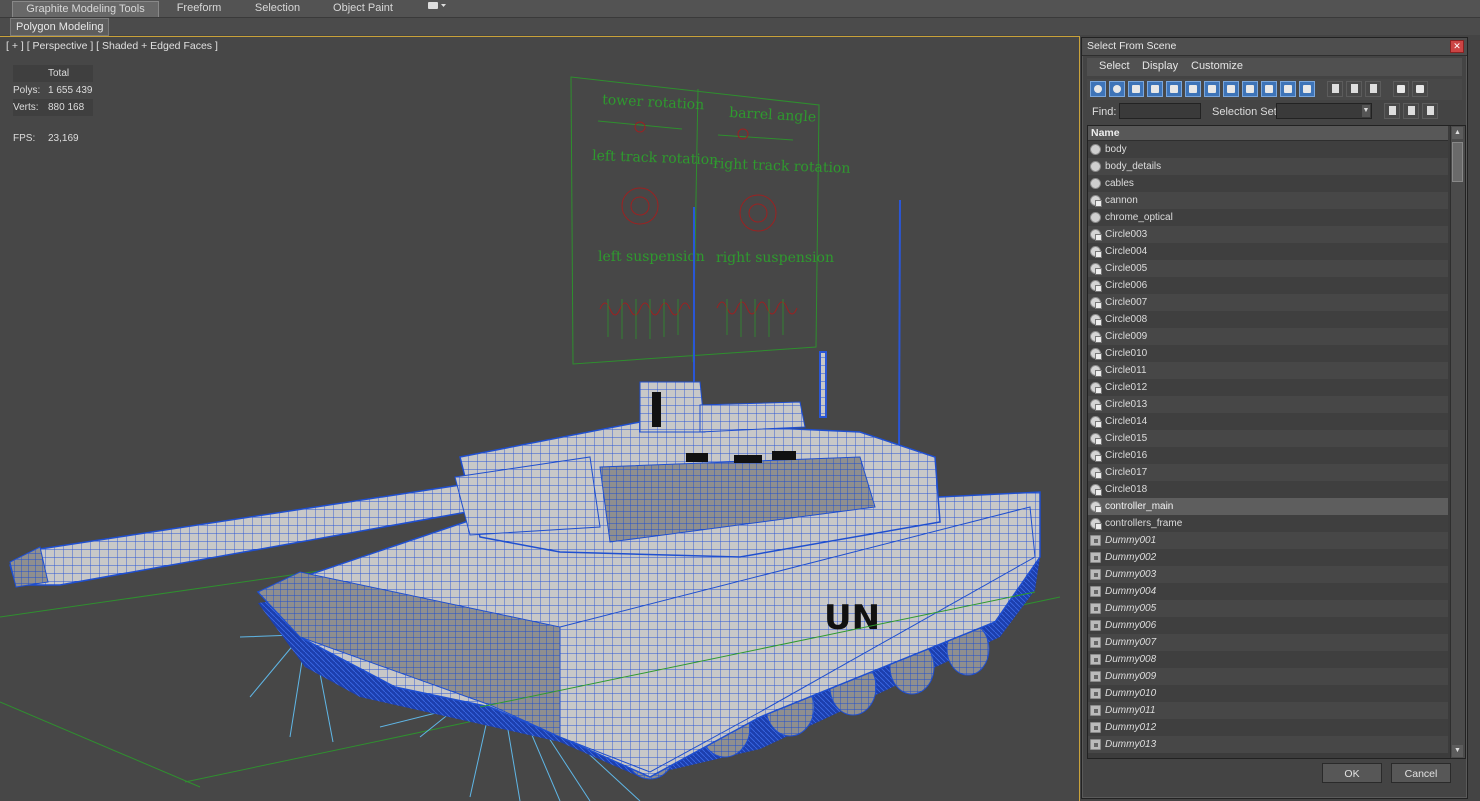 The image size is (1480, 801). Describe the element at coordinates (1131, 591) in the screenshot. I see `object-name: Dummy004` at that location.